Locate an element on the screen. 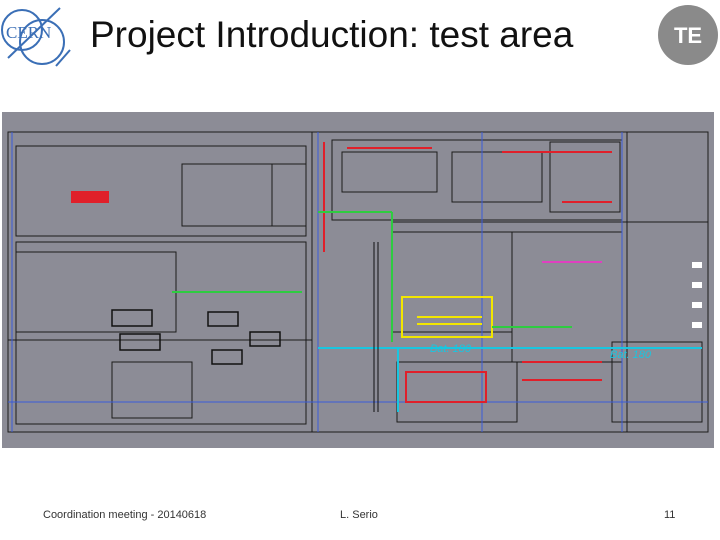  te-logo: TE is located at coordinates (688, 35).